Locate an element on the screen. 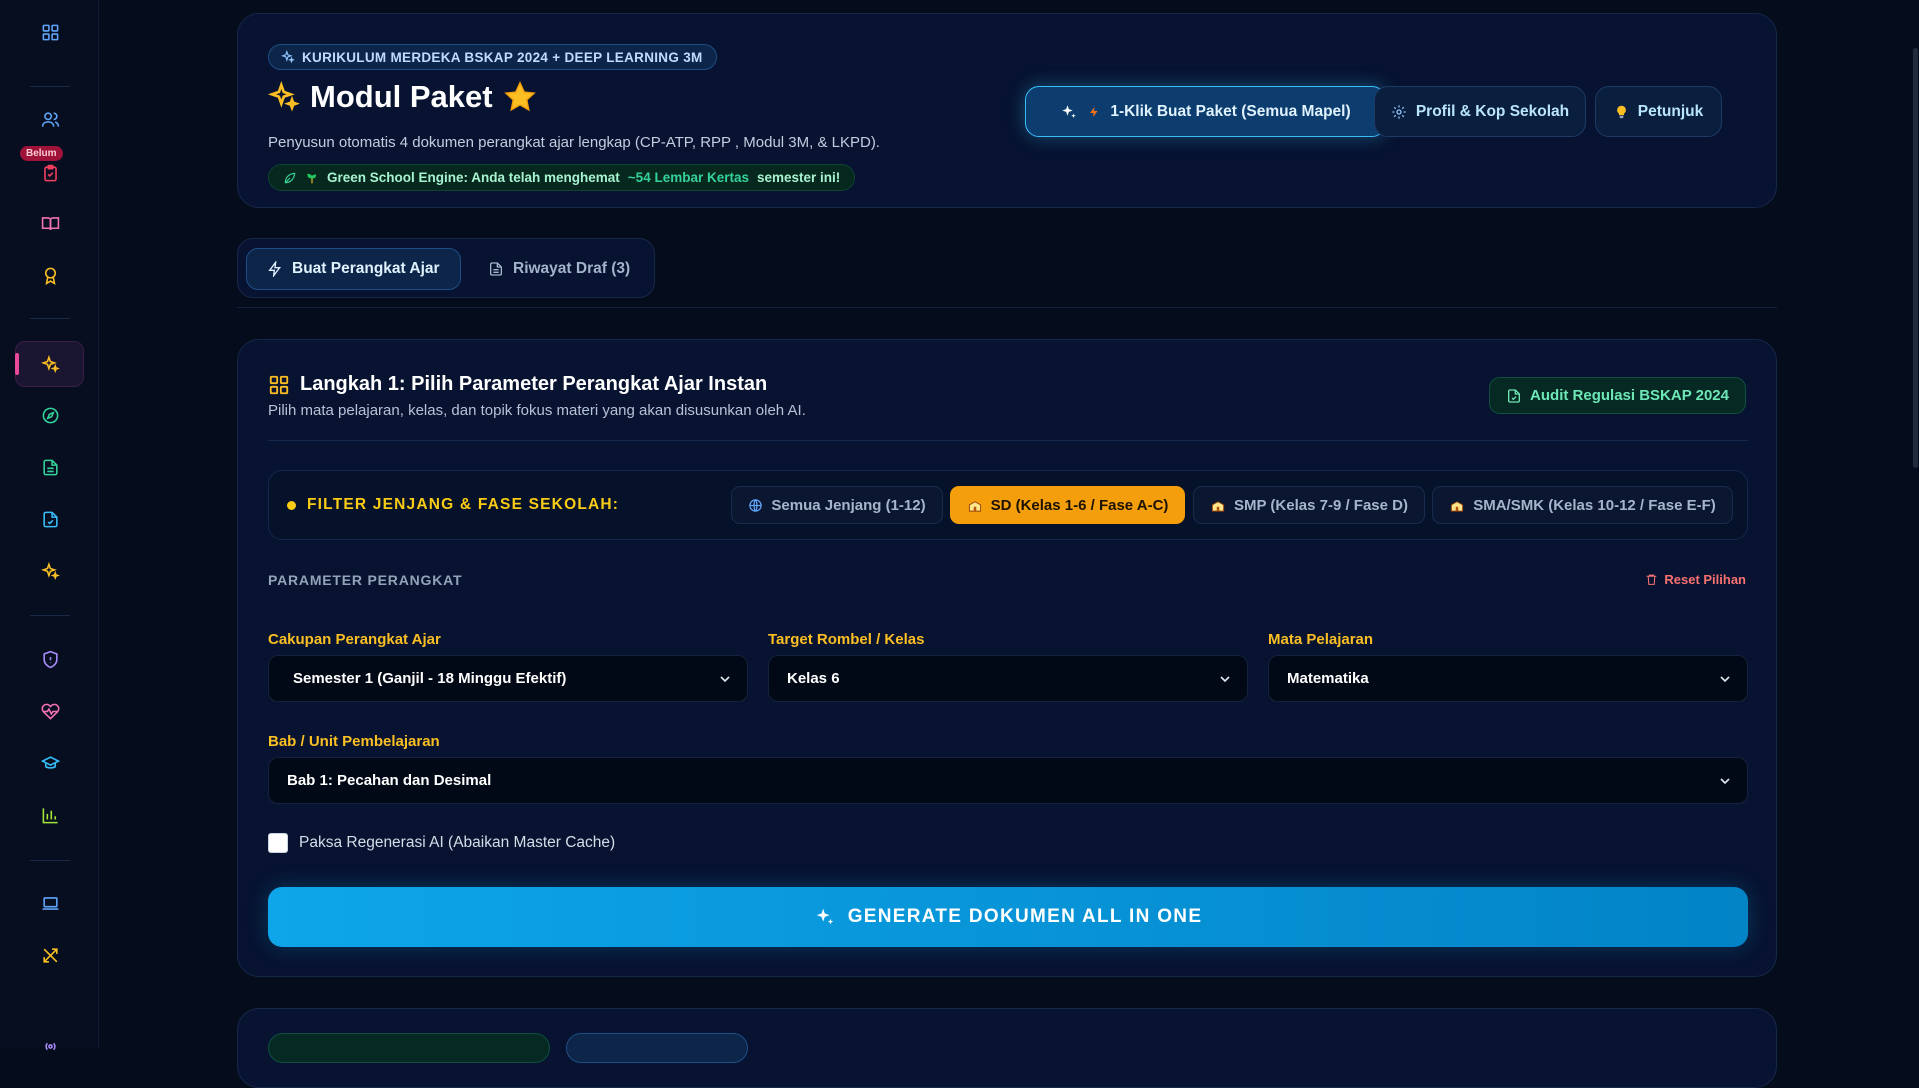  shield-icon is located at coordinates (50, 659).